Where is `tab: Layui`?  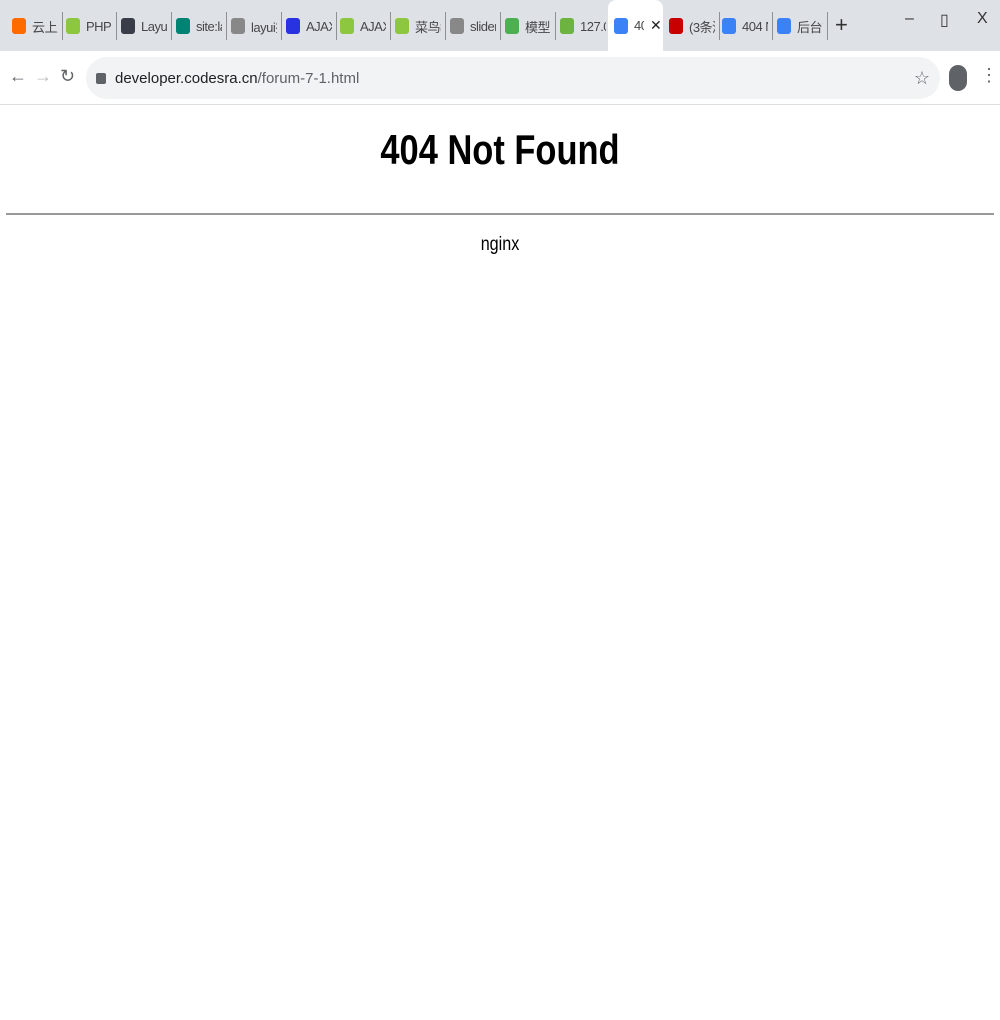
tab: Layui is located at coordinates (143, 26).